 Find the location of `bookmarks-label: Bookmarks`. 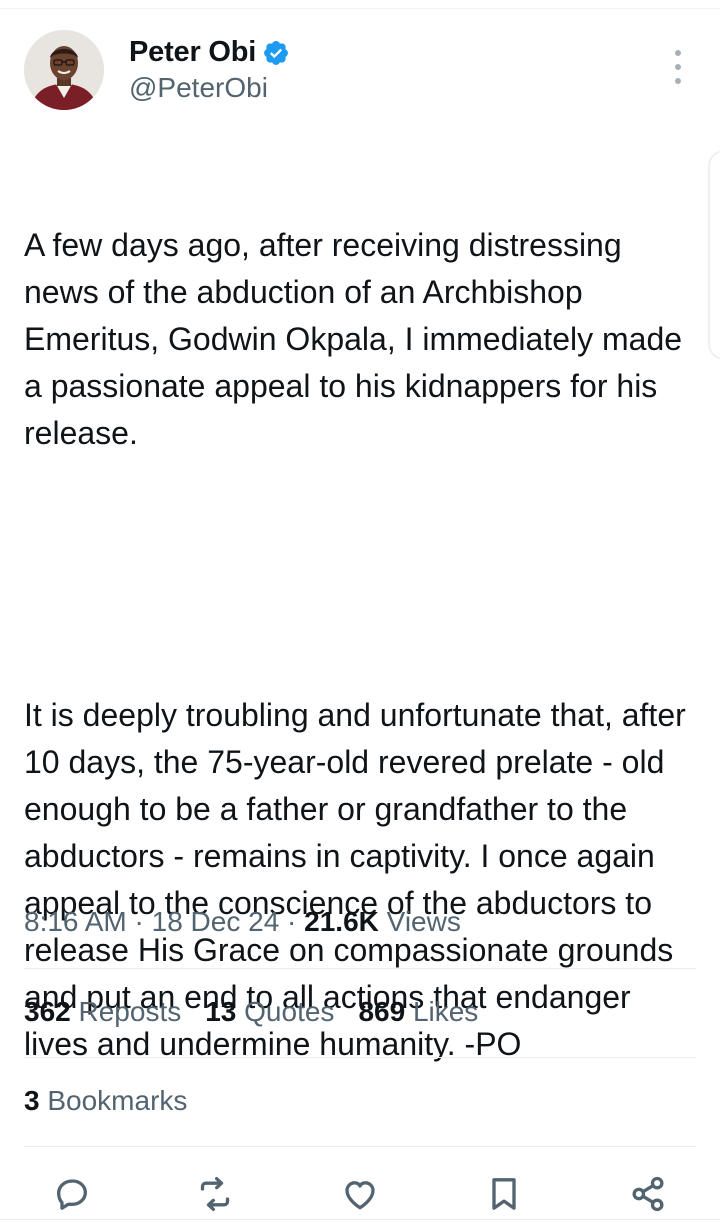

bookmarks-label: Bookmarks is located at coordinates (117, 1100).